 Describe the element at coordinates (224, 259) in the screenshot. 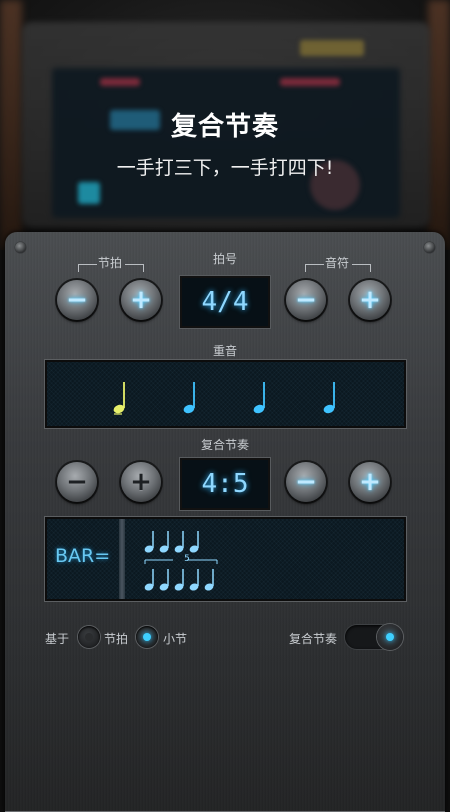

I see `time-signature-label: 拍号` at that location.